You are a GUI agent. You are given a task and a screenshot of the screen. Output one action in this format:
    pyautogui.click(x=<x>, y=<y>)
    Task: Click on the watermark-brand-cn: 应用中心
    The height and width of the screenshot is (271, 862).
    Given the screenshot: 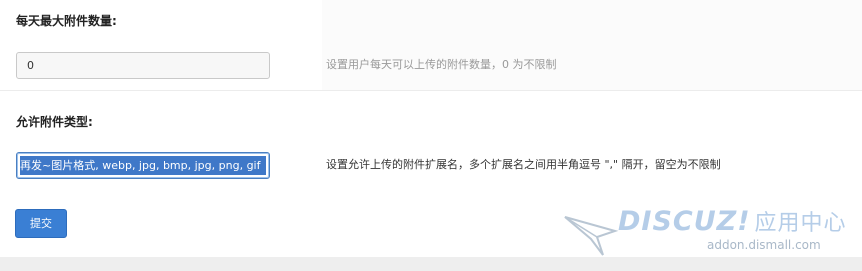 What is the action you would take?
    pyautogui.click(x=800, y=223)
    